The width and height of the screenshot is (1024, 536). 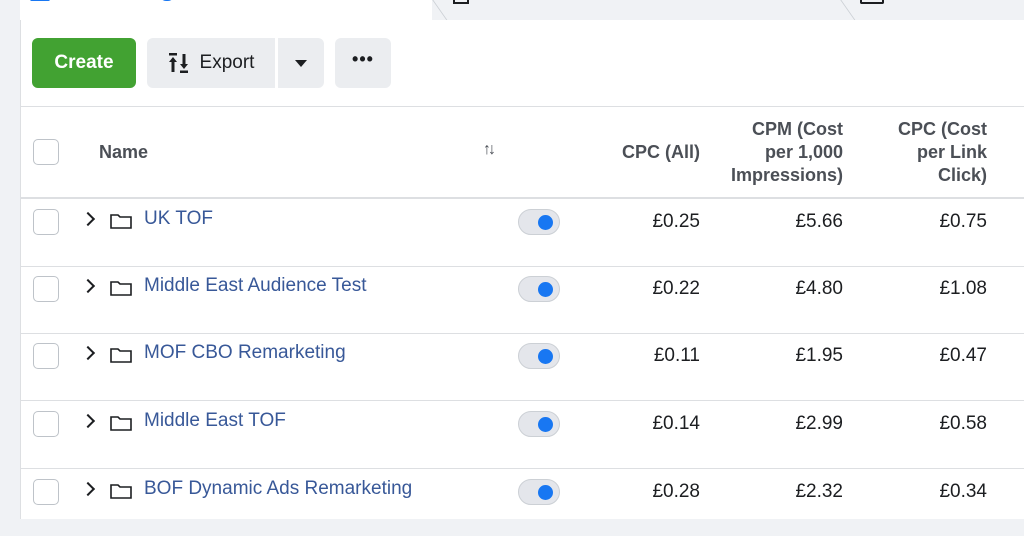 I want to click on cpc-link-value: £0.34, so click(x=963, y=491).